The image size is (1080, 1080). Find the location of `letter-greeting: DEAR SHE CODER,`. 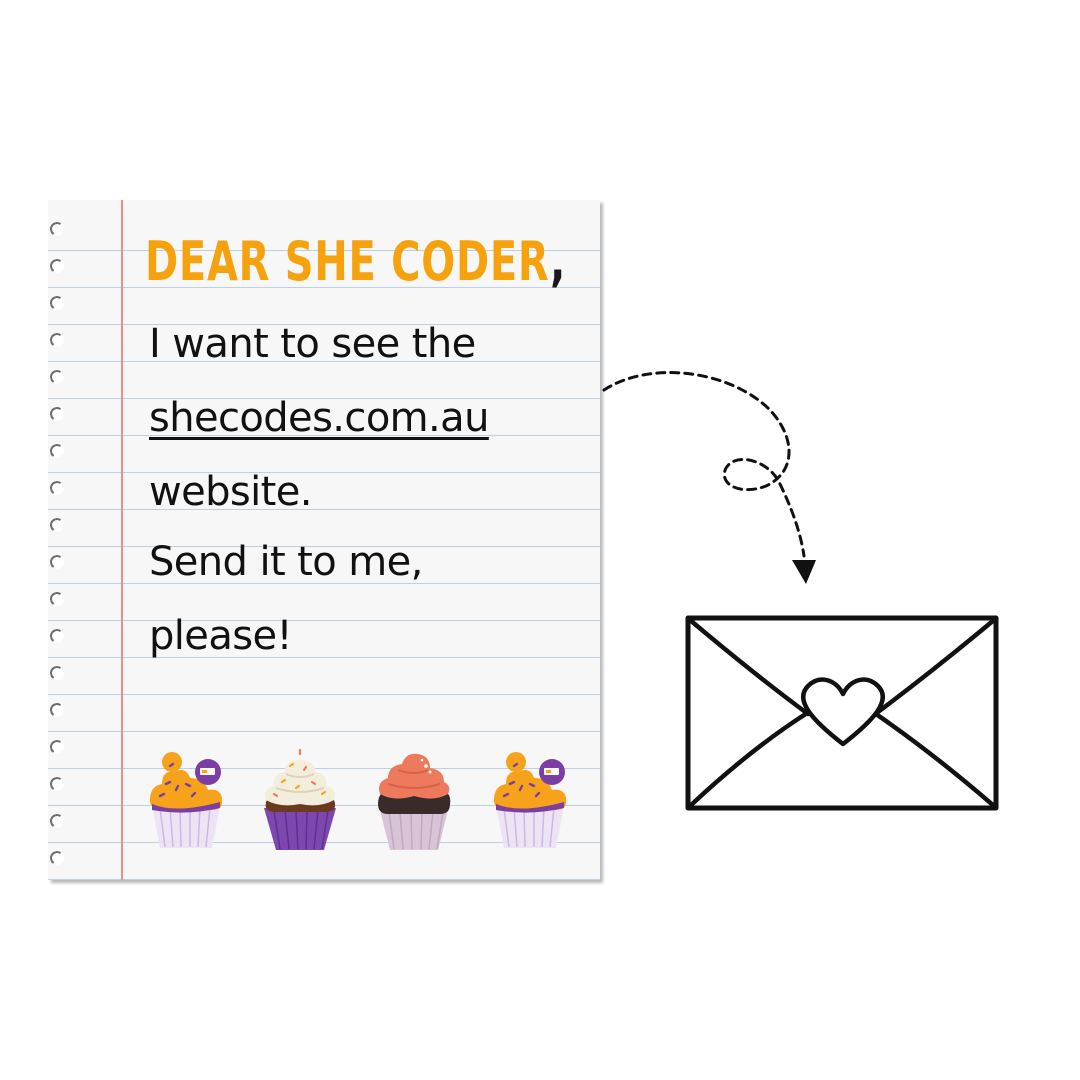

letter-greeting: DEAR SHE CODER, is located at coordinates (355, 262).